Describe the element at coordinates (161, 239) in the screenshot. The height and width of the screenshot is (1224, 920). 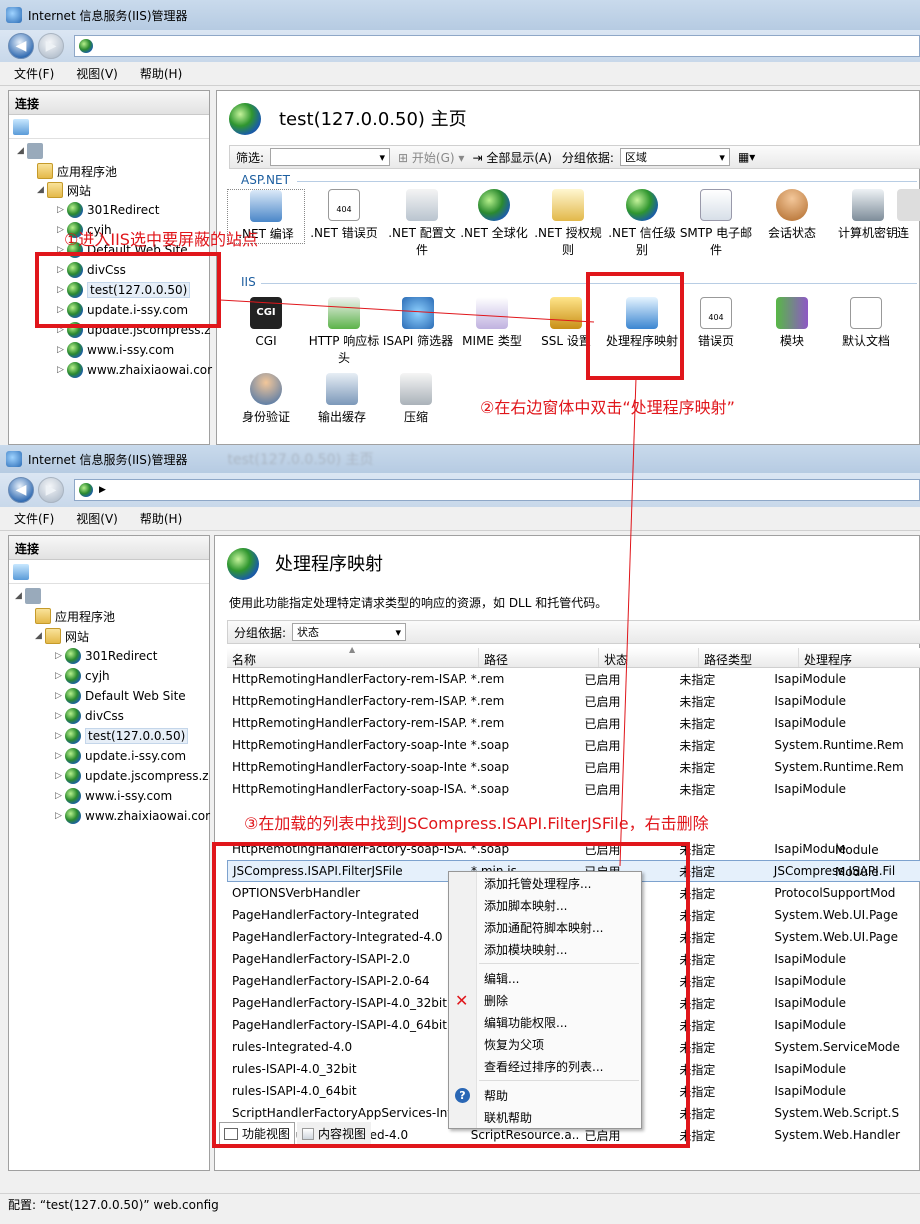
I see `annotation-step1: ①进入IIS选中要屏蔽的站点` at that location.